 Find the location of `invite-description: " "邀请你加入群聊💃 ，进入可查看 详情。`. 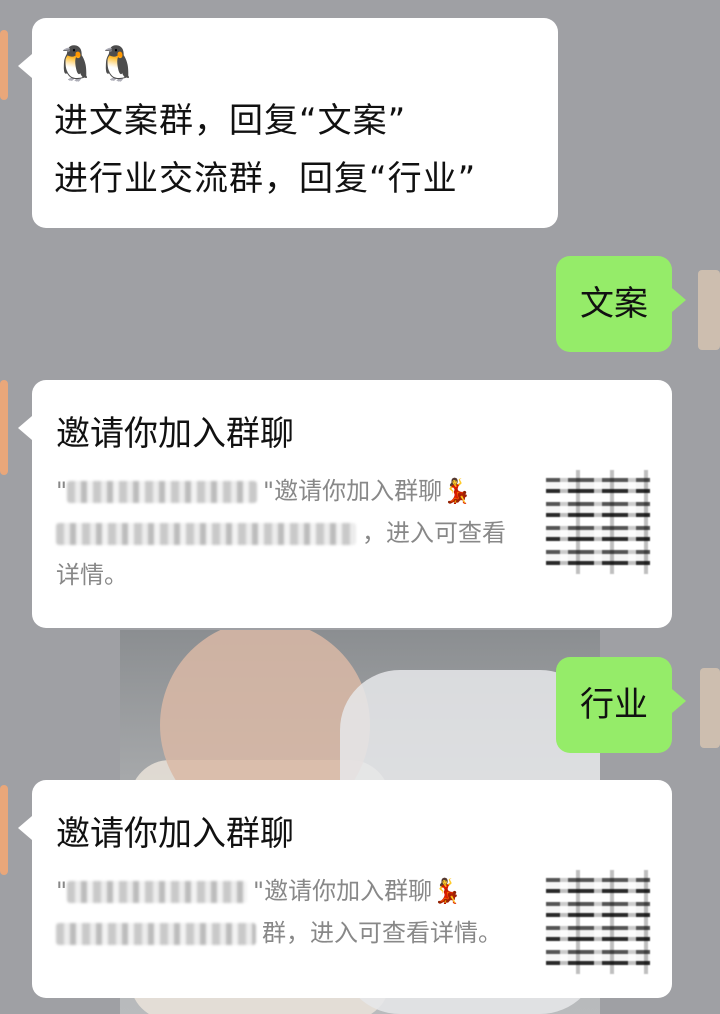

invite-description: " "邀请你加入群聊💃 ，进入可查看 详情。 is located at coordinates (291, 533).